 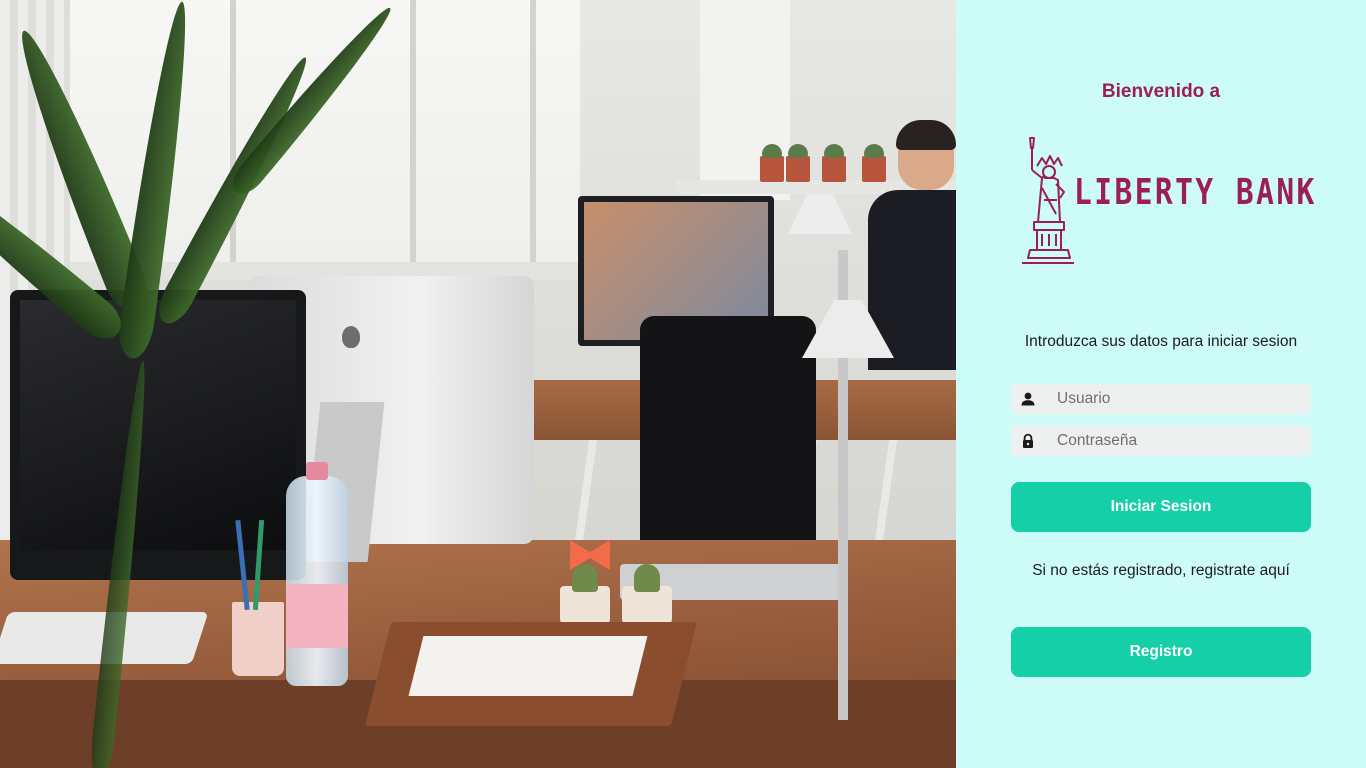 I want to click on password-field, so click(x=1161, y=441).